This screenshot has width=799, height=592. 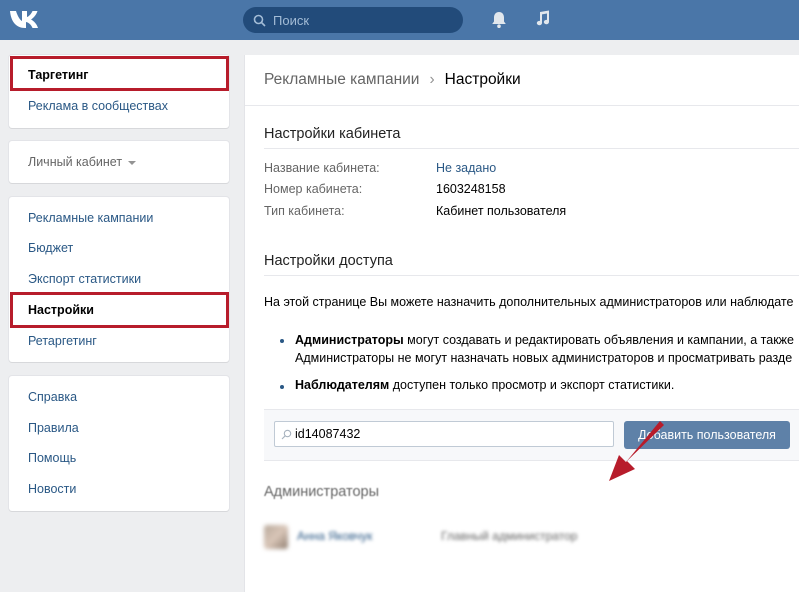 What do you see at coordinates (482, 79) in the screenshot?
I see `breadcrumb-current: Настройки` at bounding box center [482, 79].